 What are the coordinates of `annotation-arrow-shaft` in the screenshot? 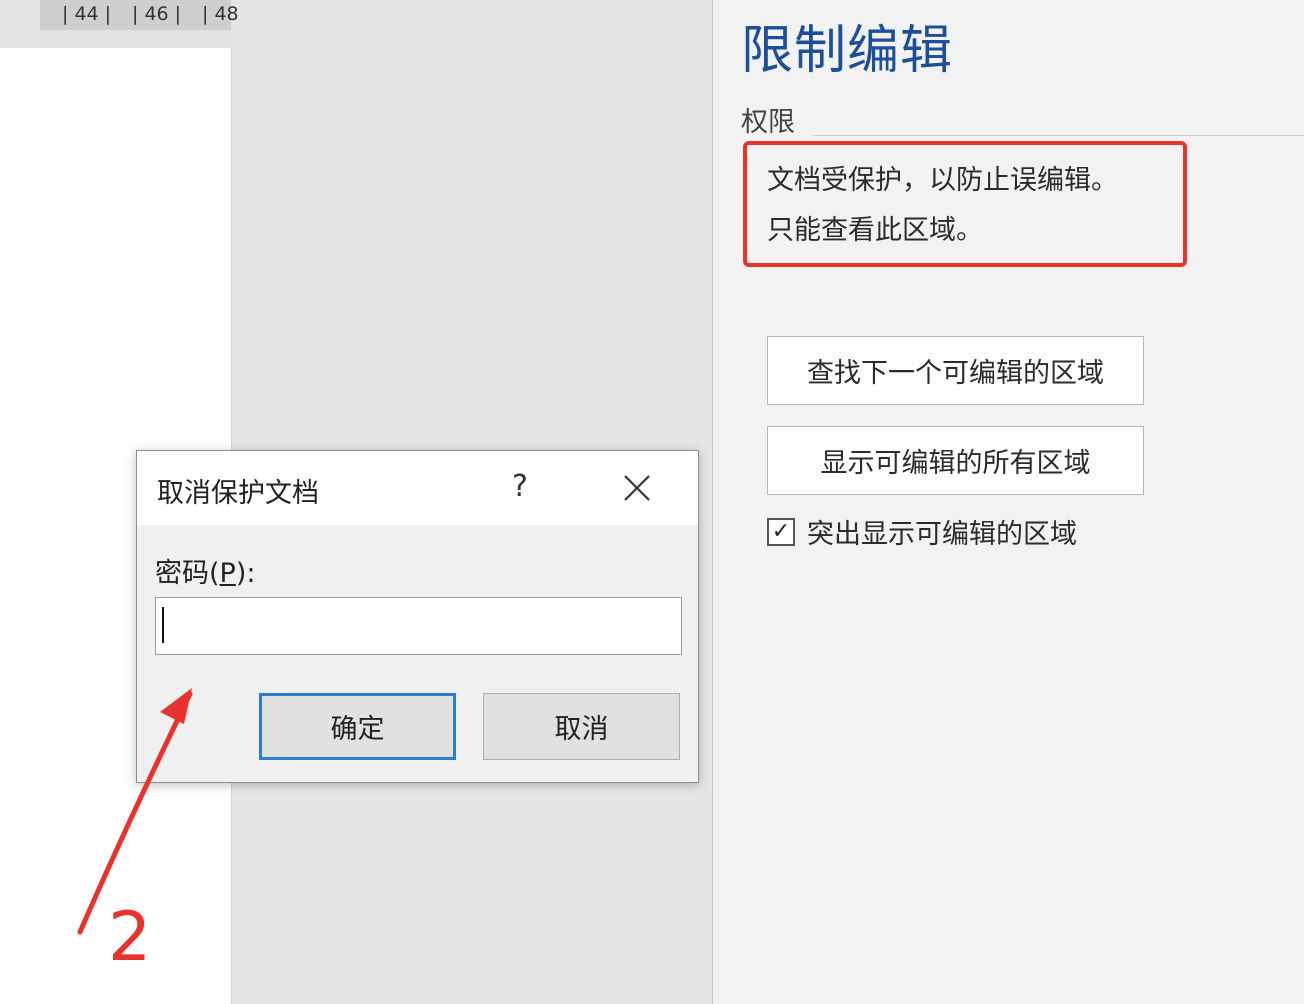 It's located at (135, 813).